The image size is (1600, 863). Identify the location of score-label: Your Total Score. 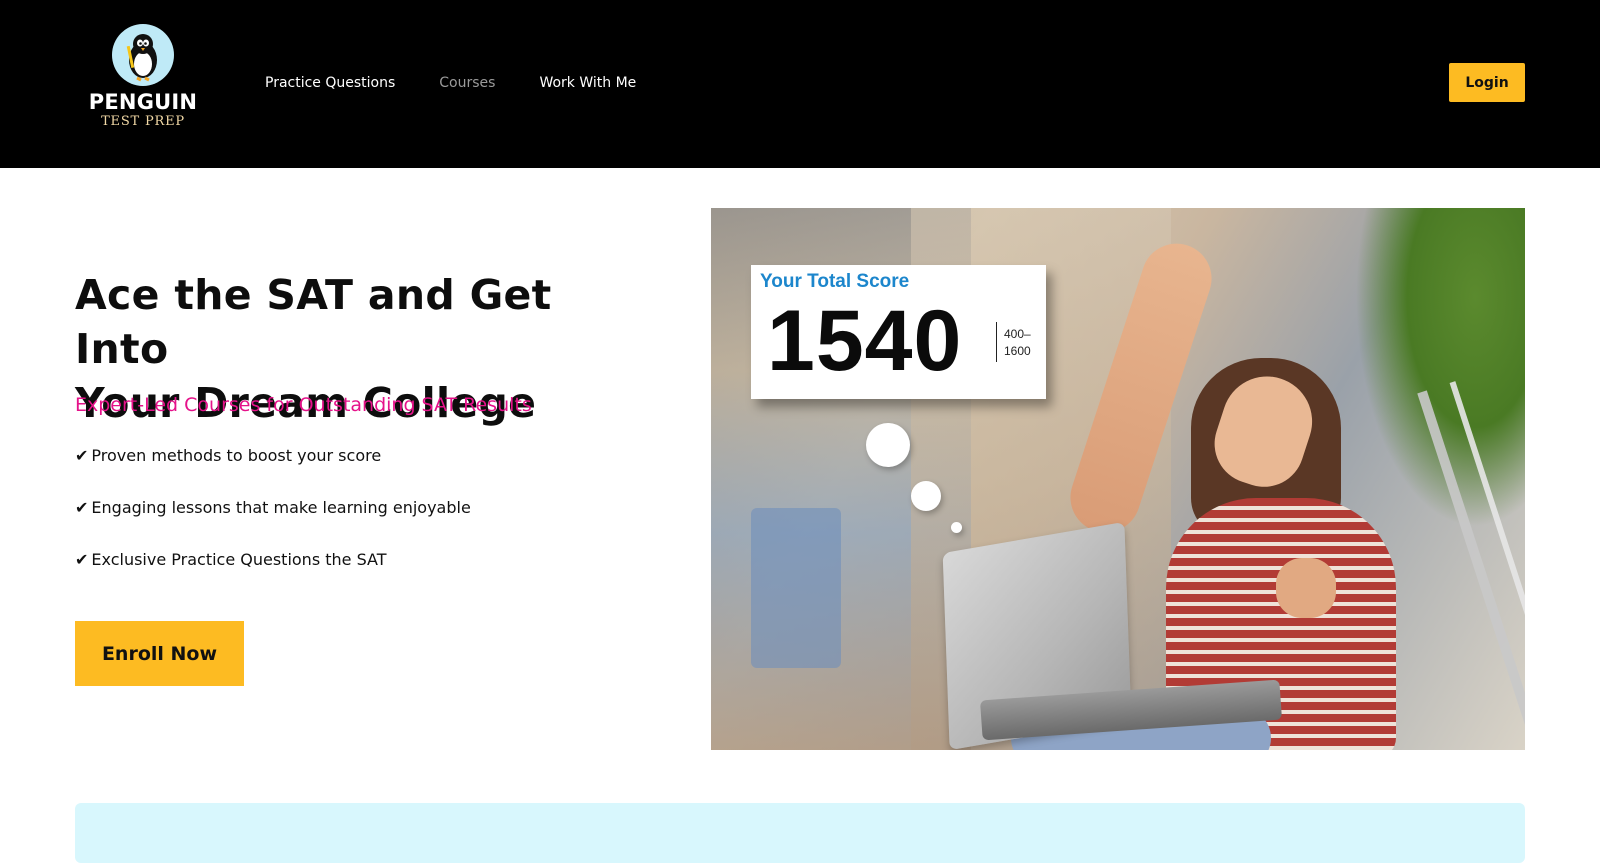
(835, 281).